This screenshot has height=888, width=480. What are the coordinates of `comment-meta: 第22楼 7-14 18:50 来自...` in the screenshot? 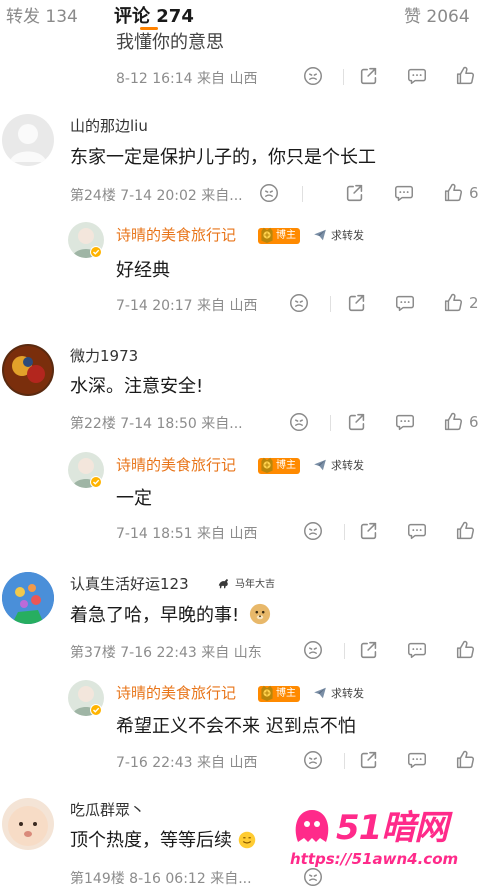 It's located at (156, 424).